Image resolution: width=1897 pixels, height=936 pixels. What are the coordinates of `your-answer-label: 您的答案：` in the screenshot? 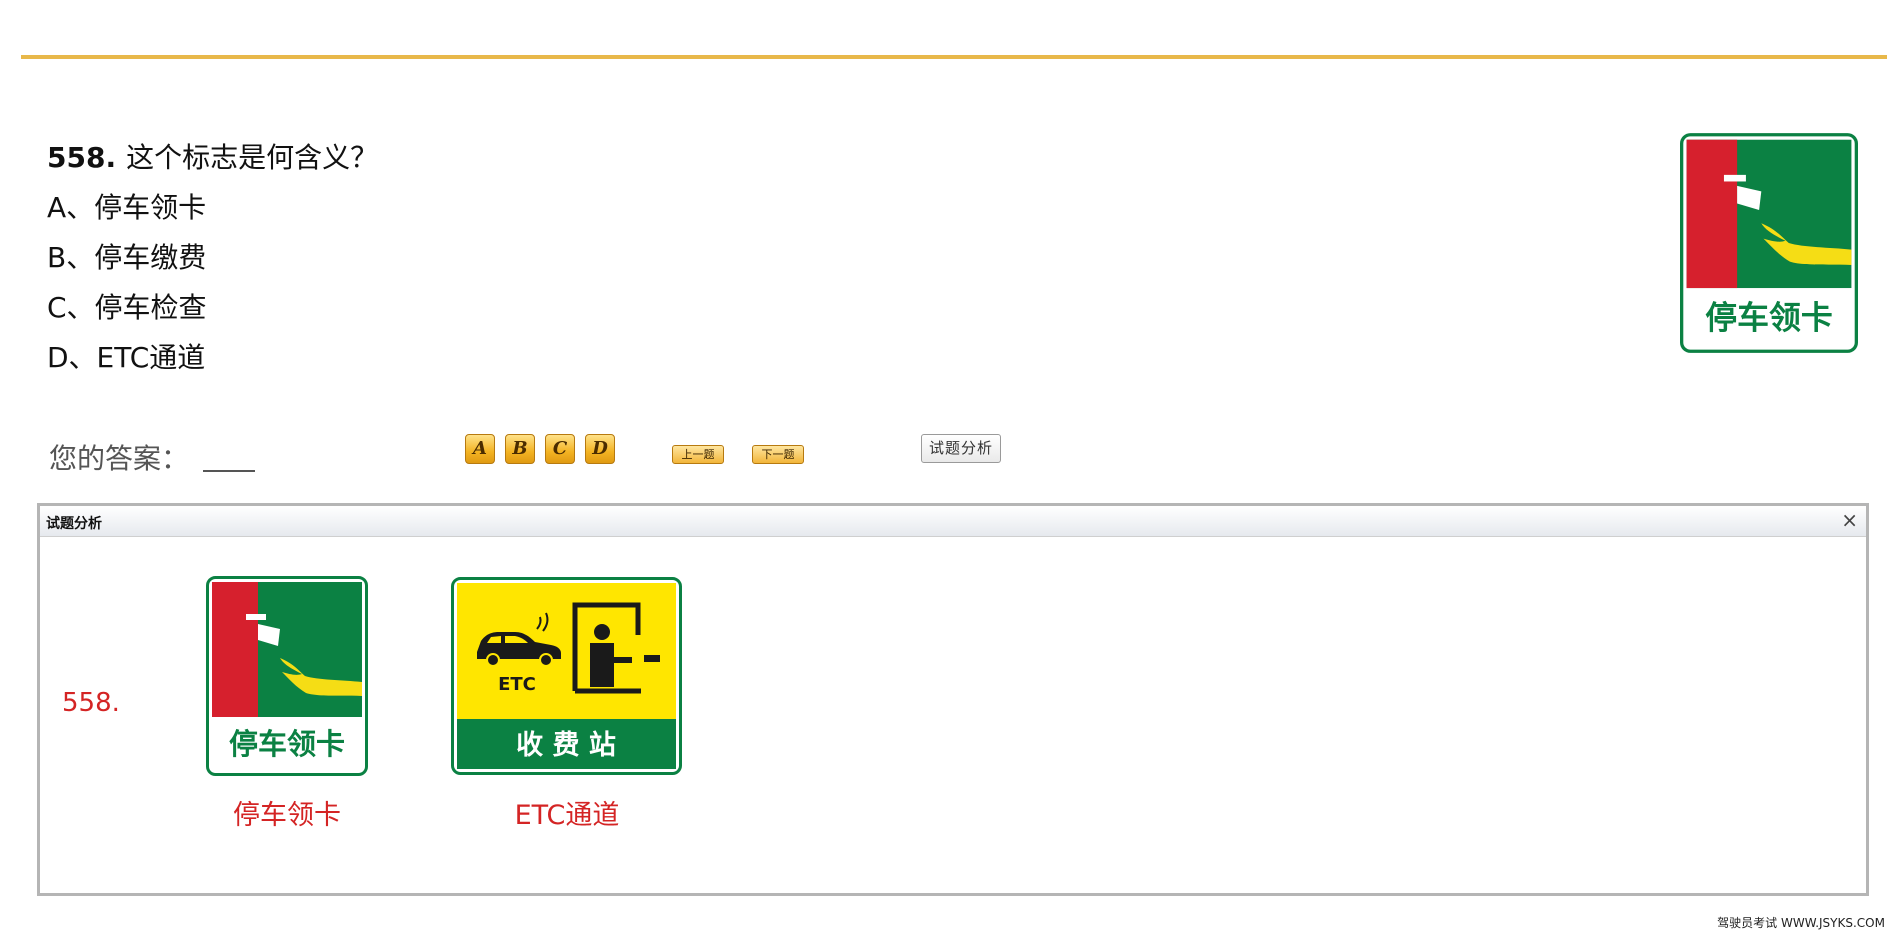 It's located at (119, 458).